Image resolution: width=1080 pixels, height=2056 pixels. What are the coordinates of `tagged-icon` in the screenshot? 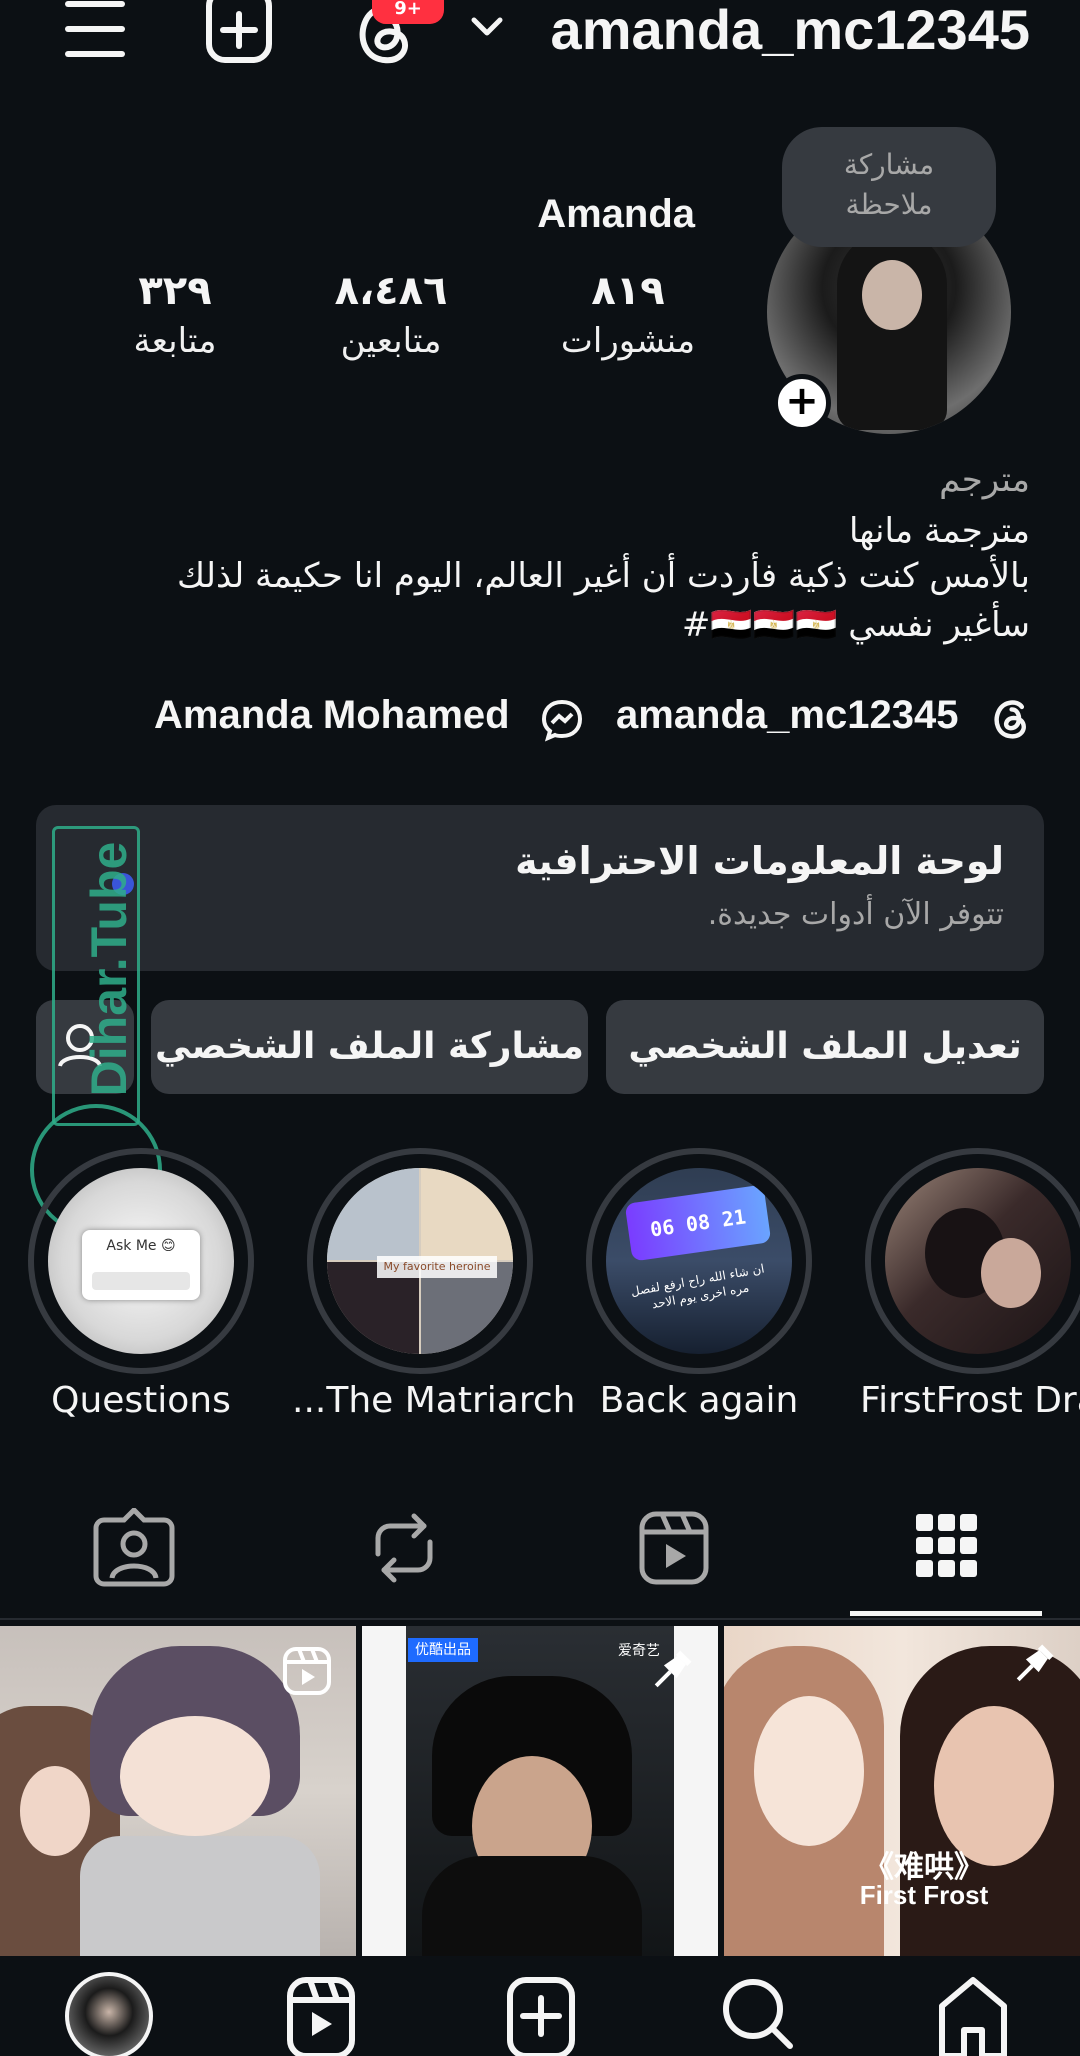 It's located at (134, 1547).